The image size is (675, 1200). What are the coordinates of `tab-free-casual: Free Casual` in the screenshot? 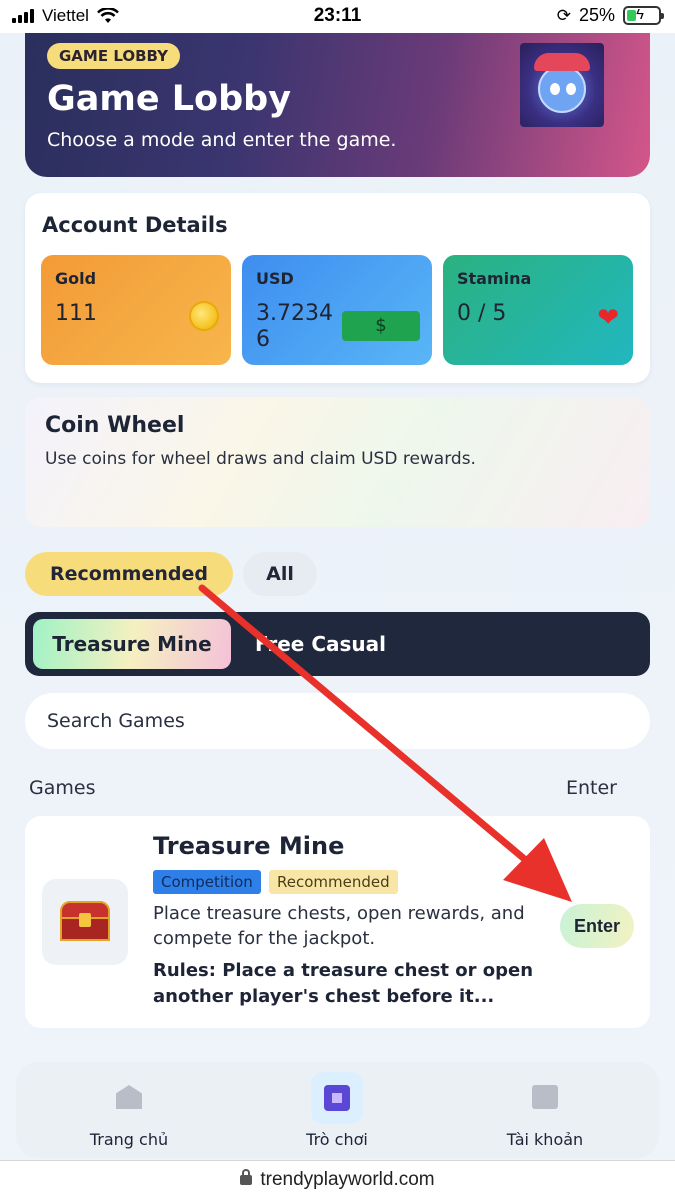 It's located at (320, 644).